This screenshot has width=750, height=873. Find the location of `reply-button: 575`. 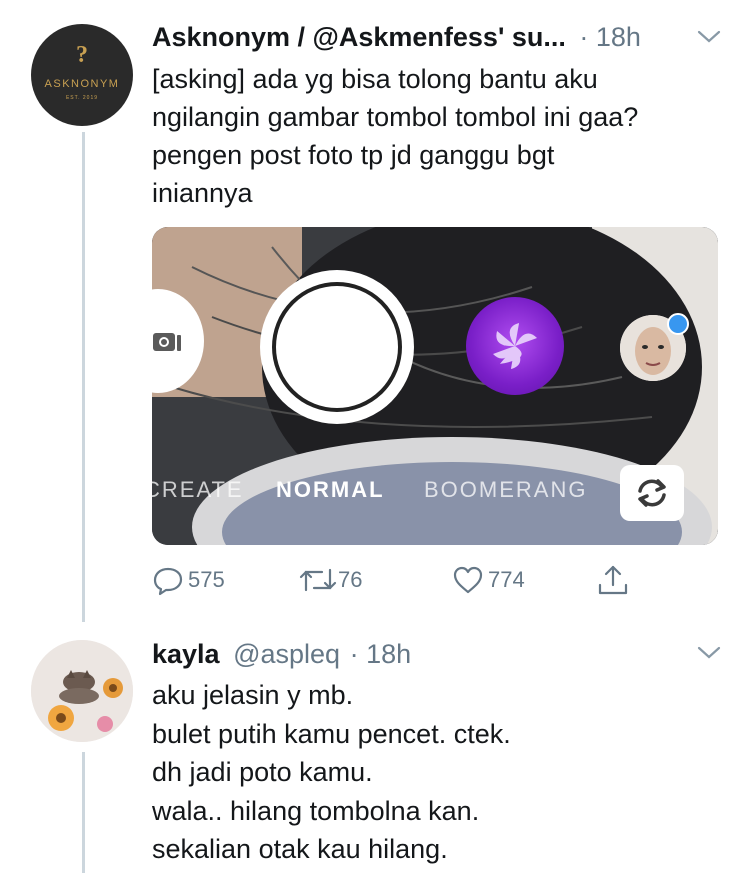

reply-button: 575 is located at coordinates (188, 580).